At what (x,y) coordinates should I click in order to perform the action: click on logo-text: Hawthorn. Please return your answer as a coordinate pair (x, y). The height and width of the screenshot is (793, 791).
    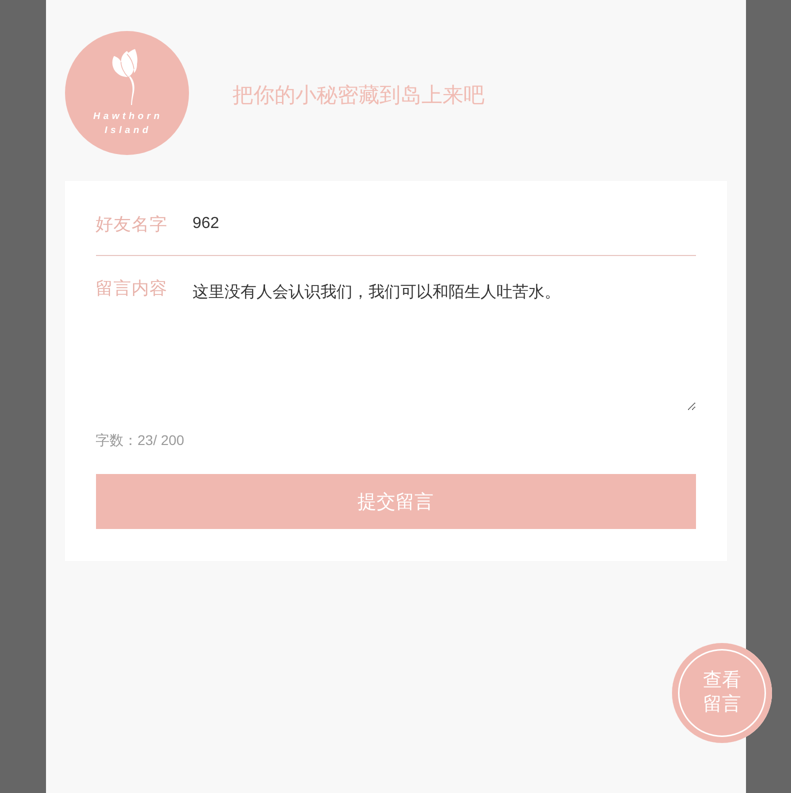
    Looking at the image, I should click on (127, 117).